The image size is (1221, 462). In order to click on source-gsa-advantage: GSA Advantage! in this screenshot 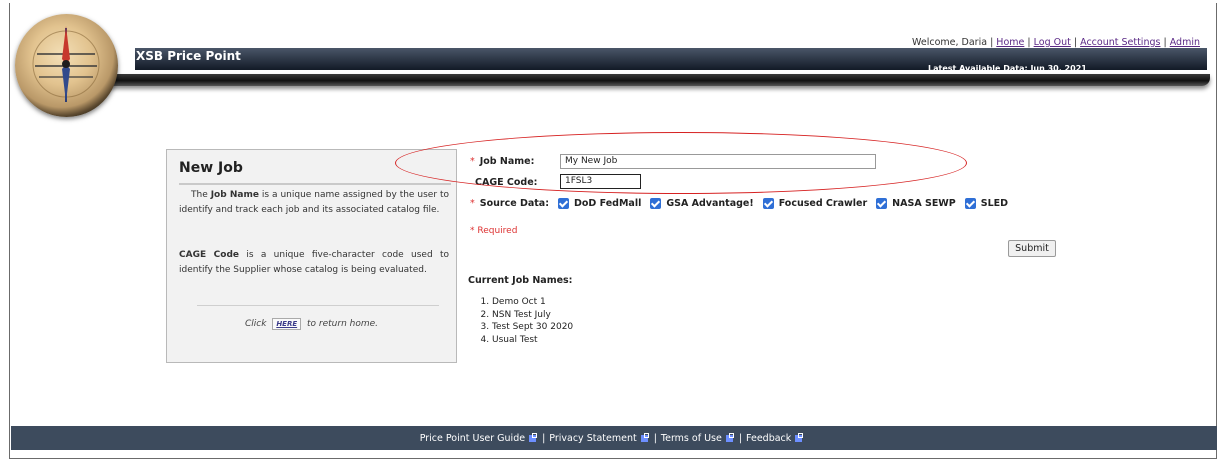, I will do `click(710, 203)`.